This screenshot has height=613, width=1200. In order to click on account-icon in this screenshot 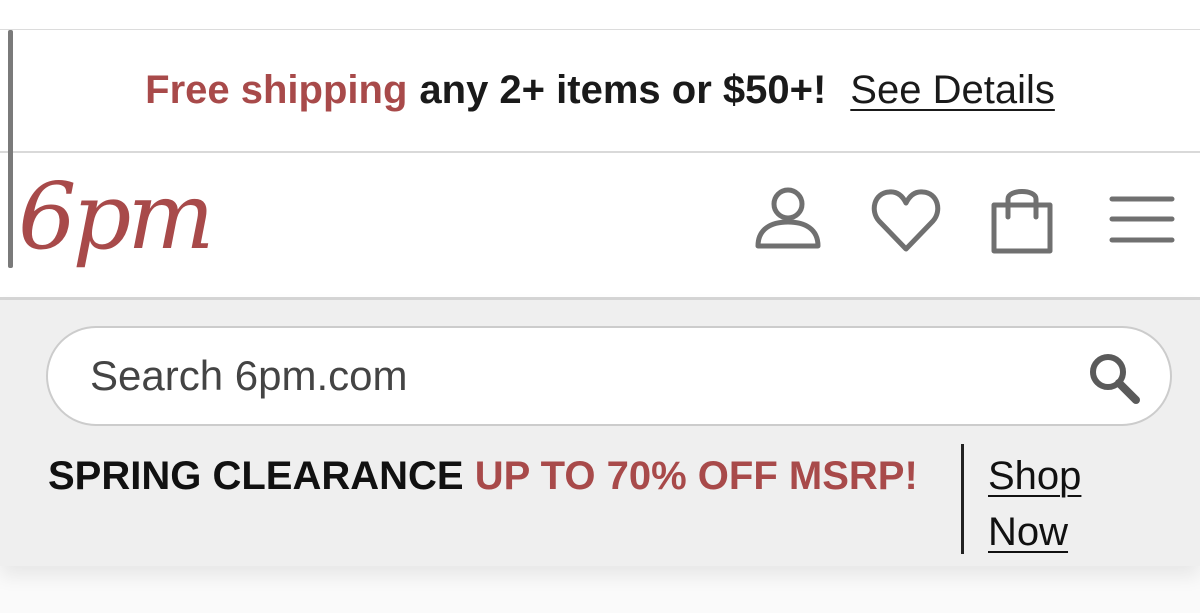, I will do `click(788, 219)`.